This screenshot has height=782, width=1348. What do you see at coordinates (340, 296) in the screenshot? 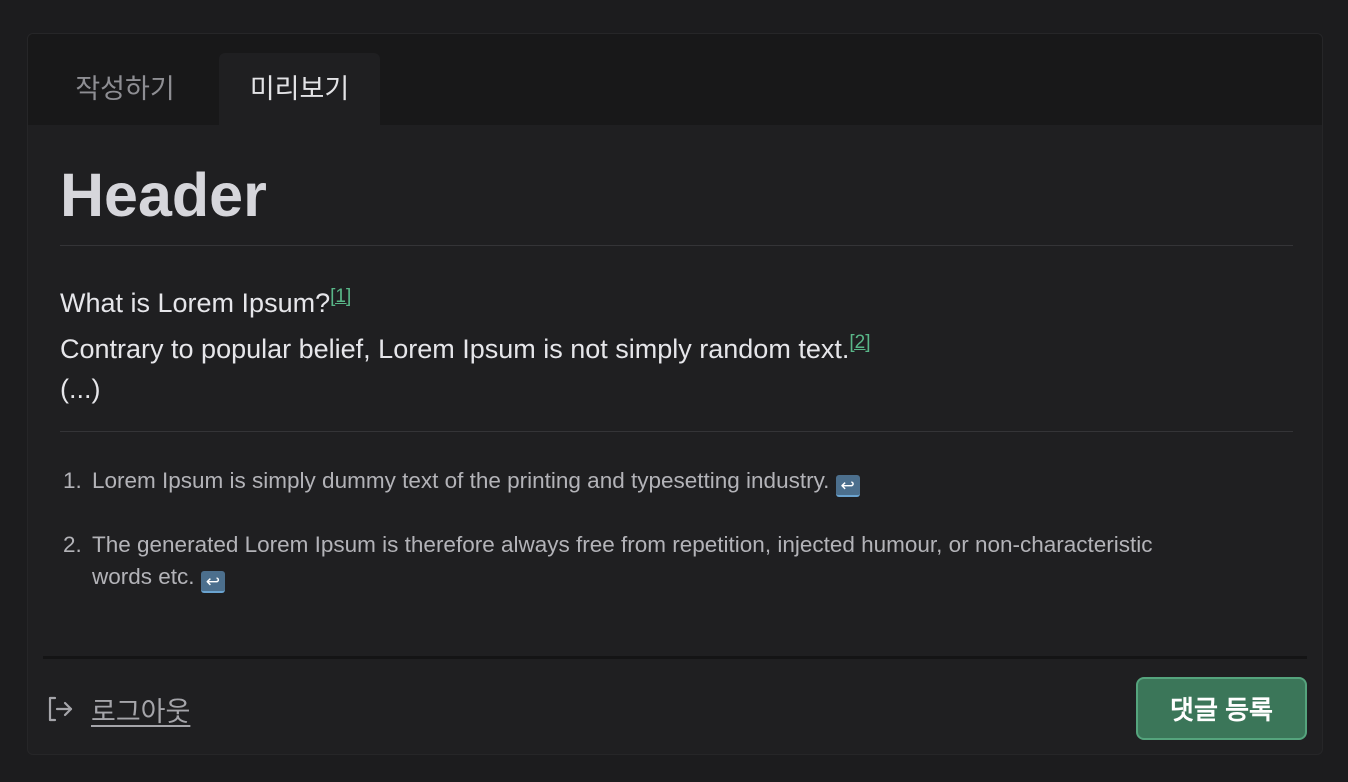
I see `footnote-ref-1: [1]` at bounding box center [340, 296].